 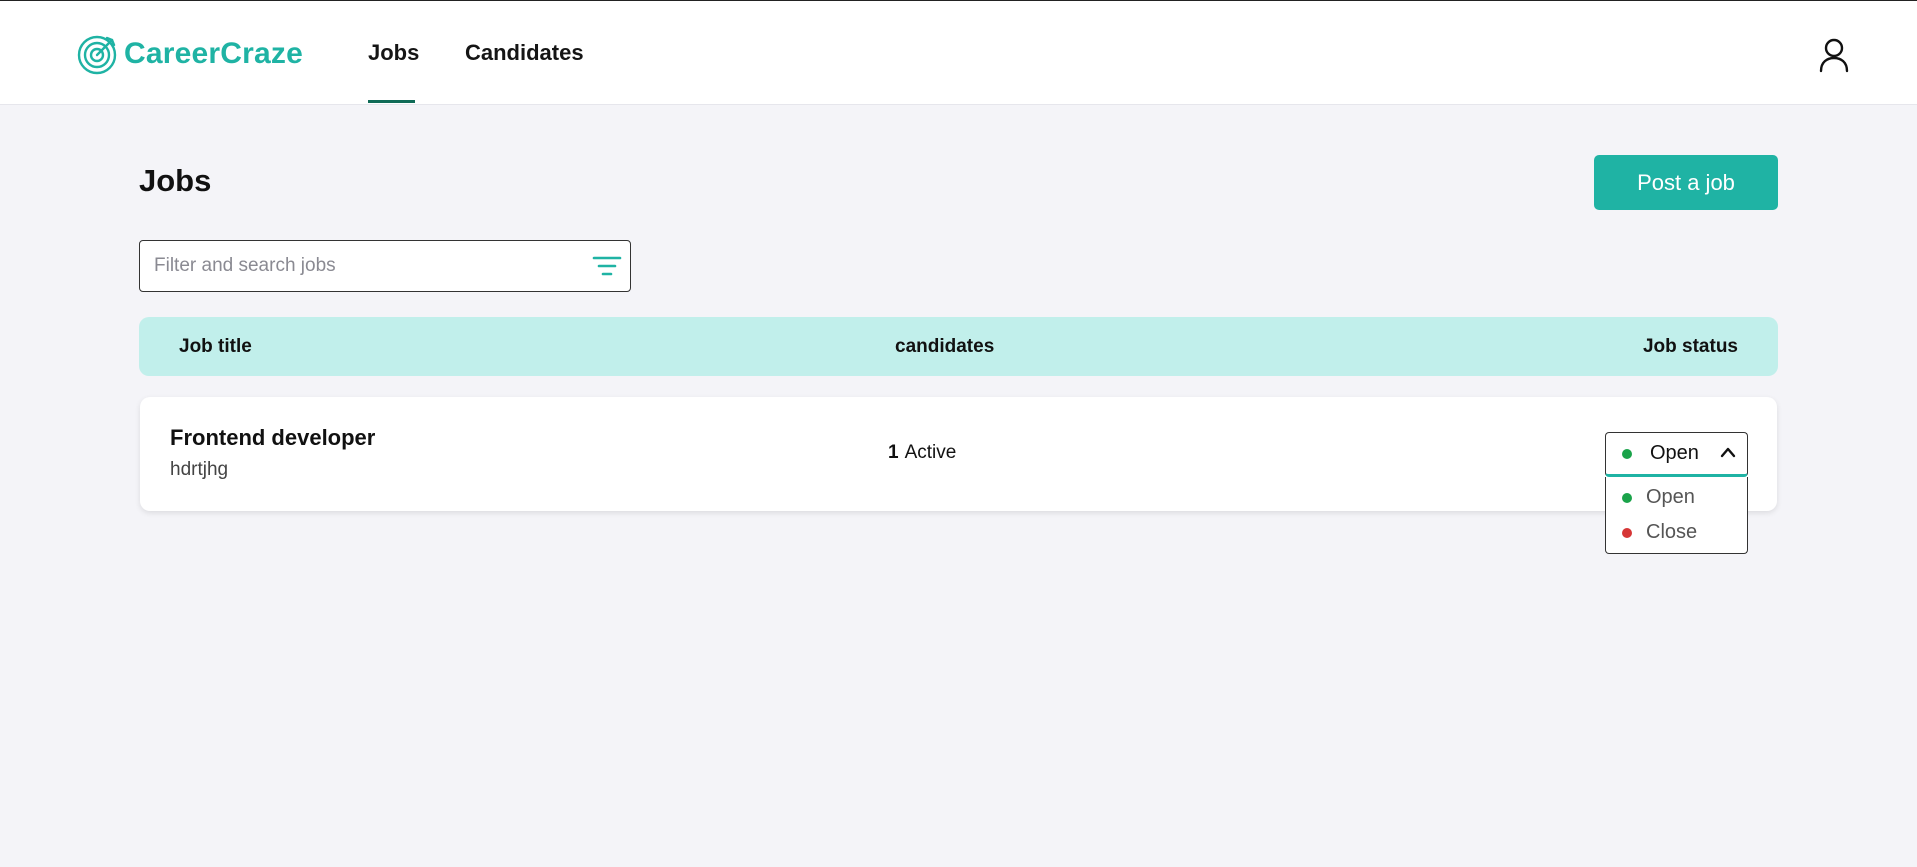 I want to click on job-row: Frontend developer hdrtjhg 1 Active, so click(x=958, y=454).